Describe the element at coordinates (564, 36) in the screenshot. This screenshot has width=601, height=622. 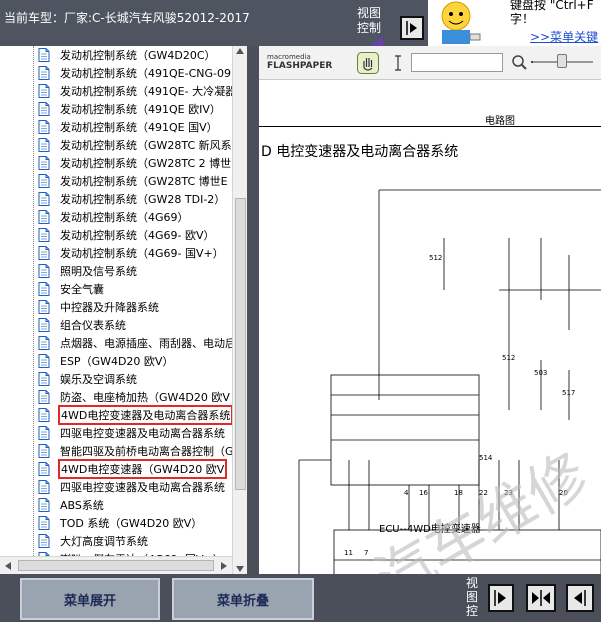
I see `menu-keyword-link: >>菜单关键` at that location.